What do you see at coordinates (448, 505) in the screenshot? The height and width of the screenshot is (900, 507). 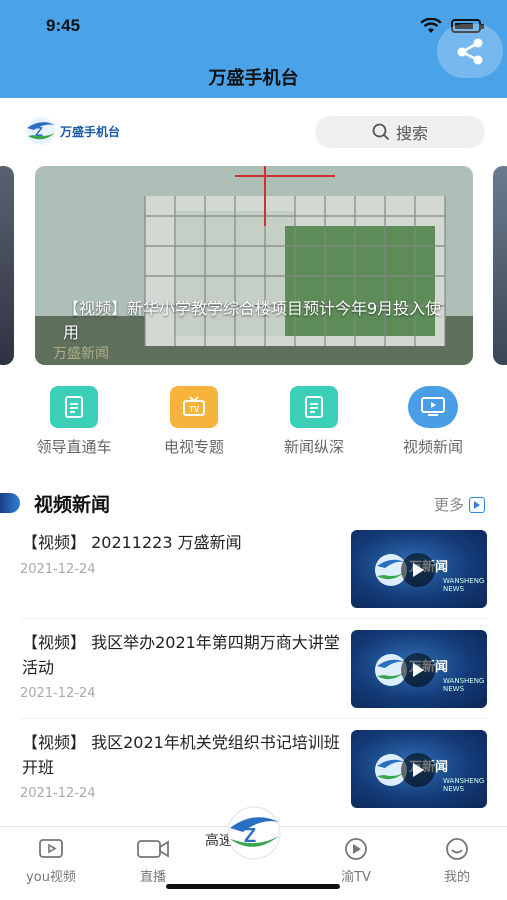 I see `more-label: 更多` at bounding box center [448, 505].